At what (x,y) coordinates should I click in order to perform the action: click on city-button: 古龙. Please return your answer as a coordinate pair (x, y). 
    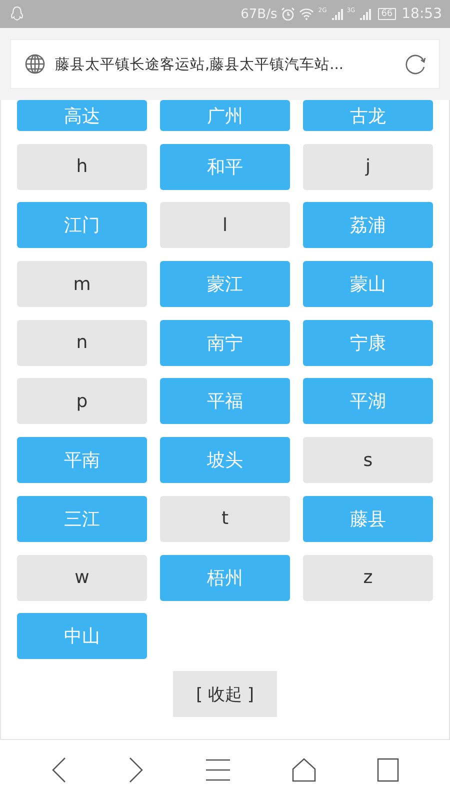
    Looking at the image, I should click on (368, 115).